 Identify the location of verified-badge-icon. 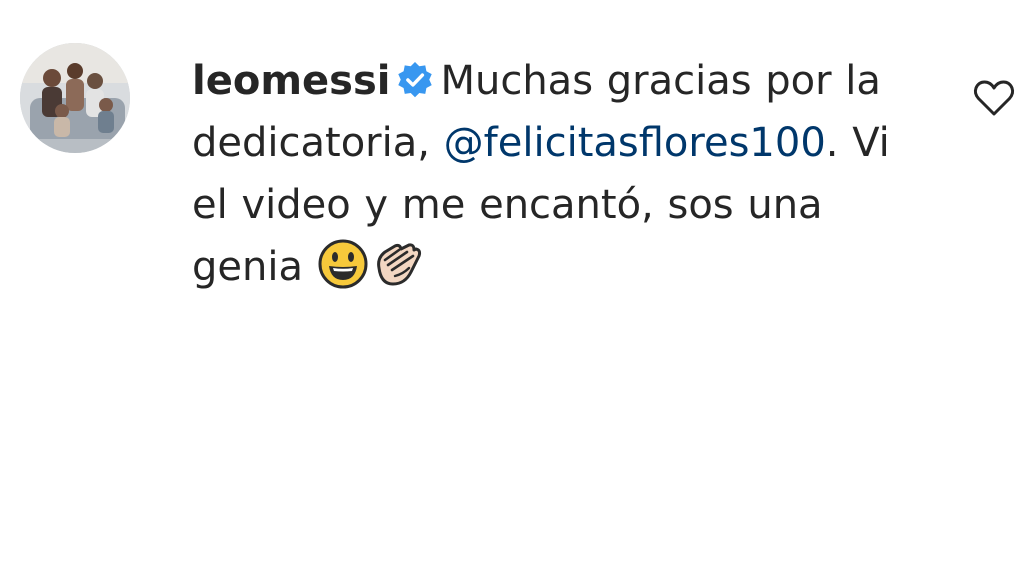
(415, 76).